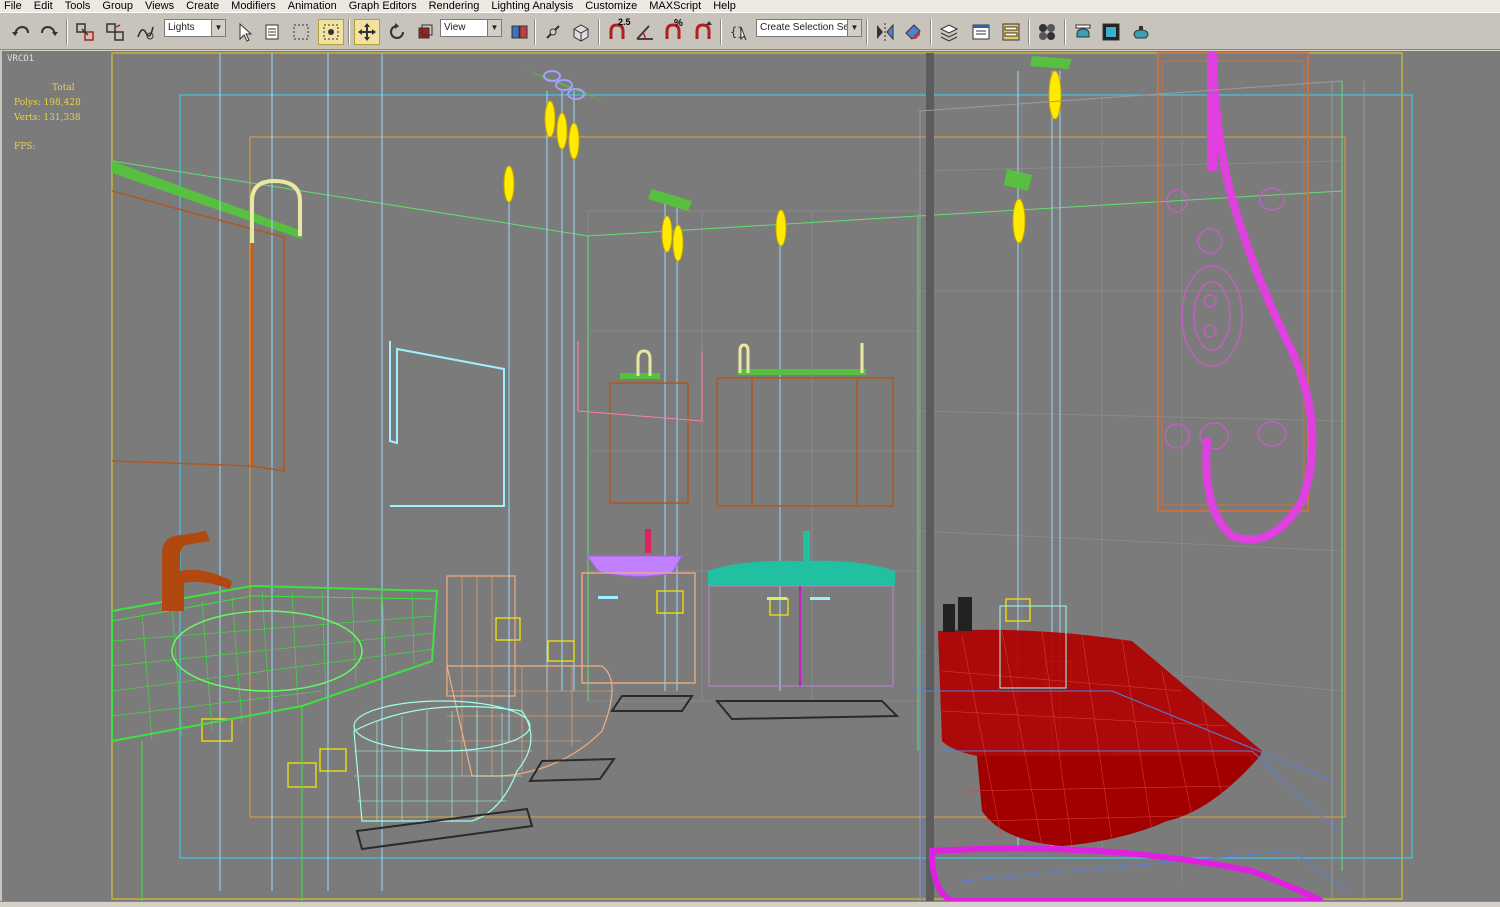 The image size is (1500, 907). Describe the element at coordinates (21, 32) in the screenshot. I see `undo-icon` at that location.